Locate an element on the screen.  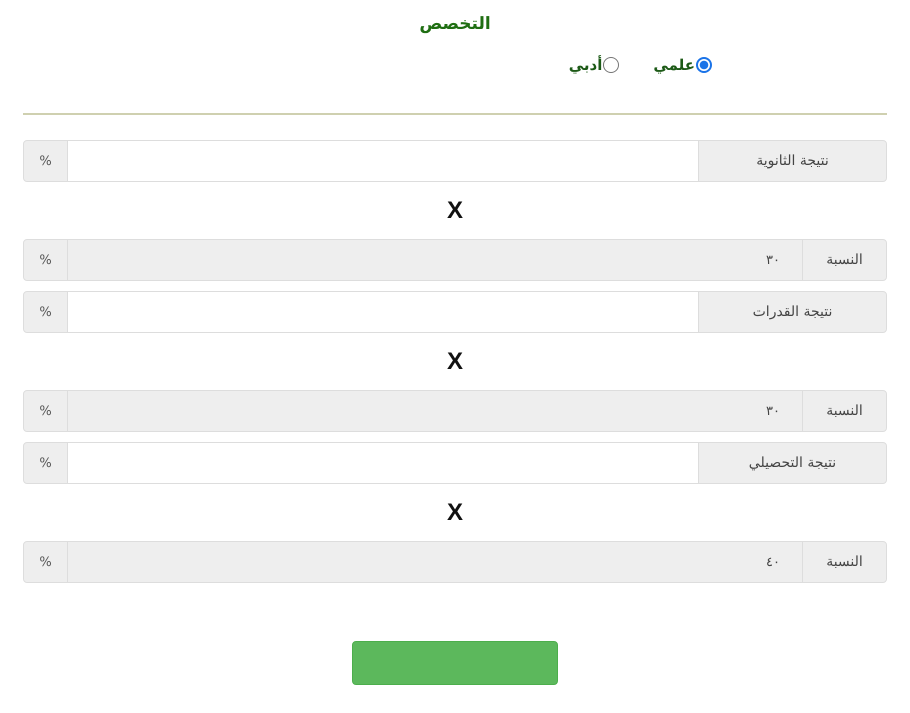
field-label: نتيجة القدرات is located at coordinates (792, 312).